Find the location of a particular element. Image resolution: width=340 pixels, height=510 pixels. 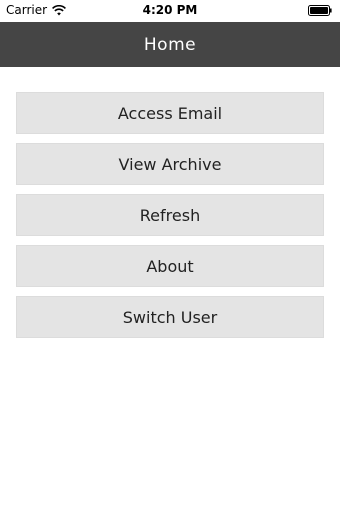

switch-user-button: Switch User is located at coordinates (170, 317).